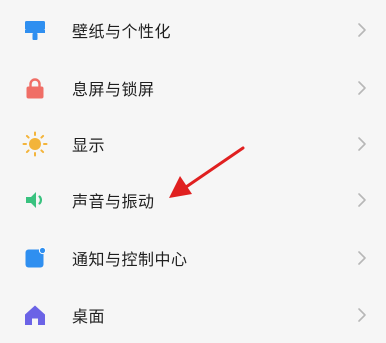 This screenshot has width=386, height=343. Describe the element at coordinates (89, 145) in the screenshot. I see `settings-item-label: 显示` at that location.